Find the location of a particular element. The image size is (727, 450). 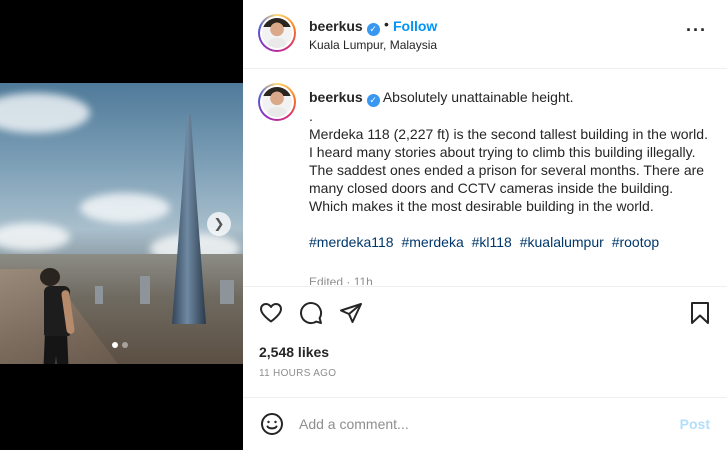

comment-button is located at coordinates (311, 315).